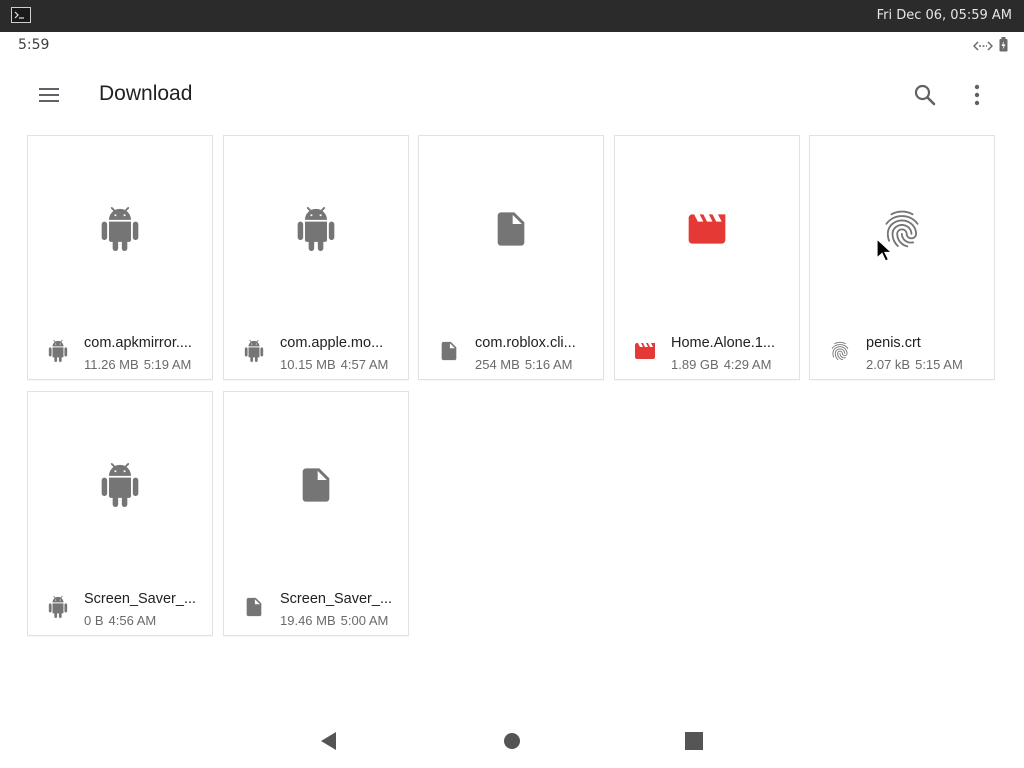 Image resolution: width=1024 pixels, height=768 pixels. What do you see at coordinates (111, 364) in the screenshot?
I see `file-size: 11.26 MB` at bounding box center [111, 364].